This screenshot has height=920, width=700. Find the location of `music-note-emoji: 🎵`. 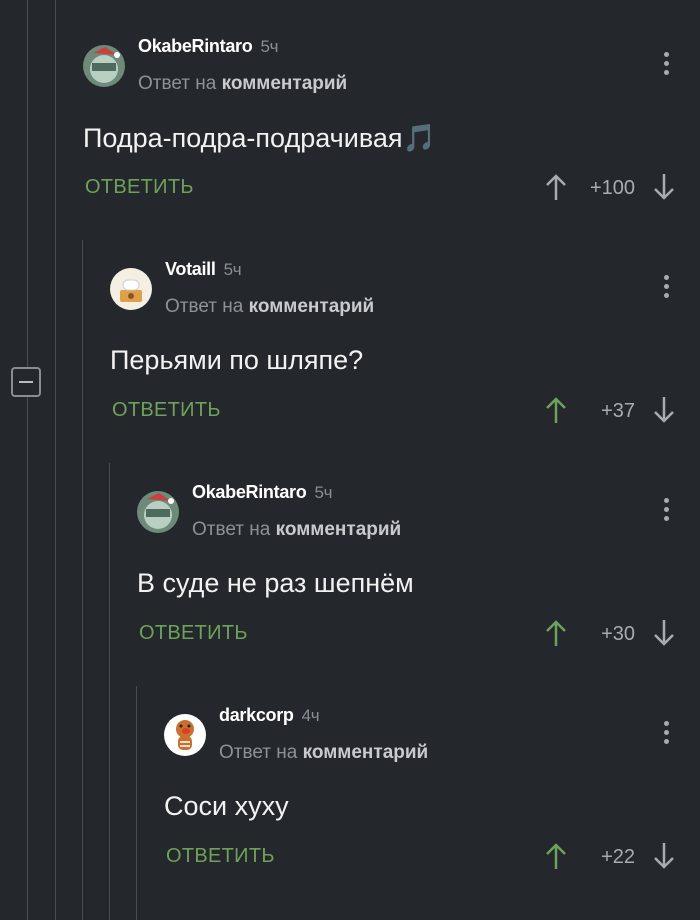

music-note-emoji: 🎵 is located at coordinates (419, 138).